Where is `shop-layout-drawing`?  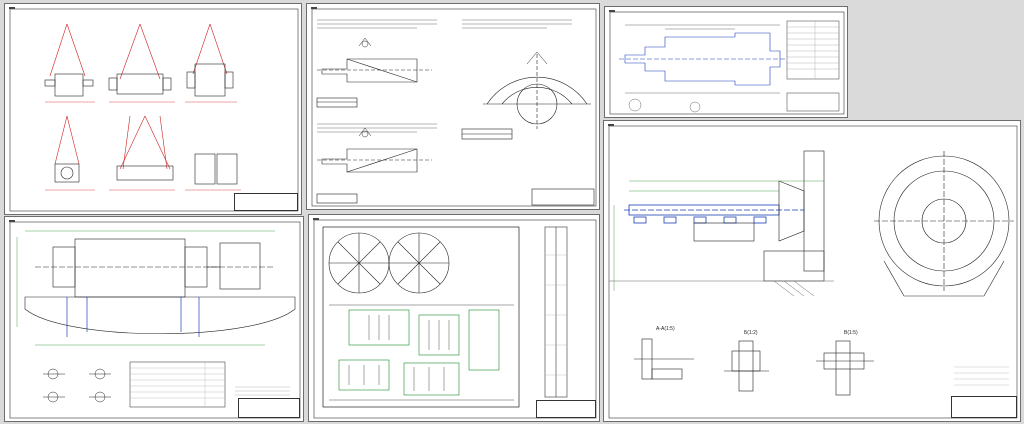 shop-layout-drawing is located at coordinates (455, 319).